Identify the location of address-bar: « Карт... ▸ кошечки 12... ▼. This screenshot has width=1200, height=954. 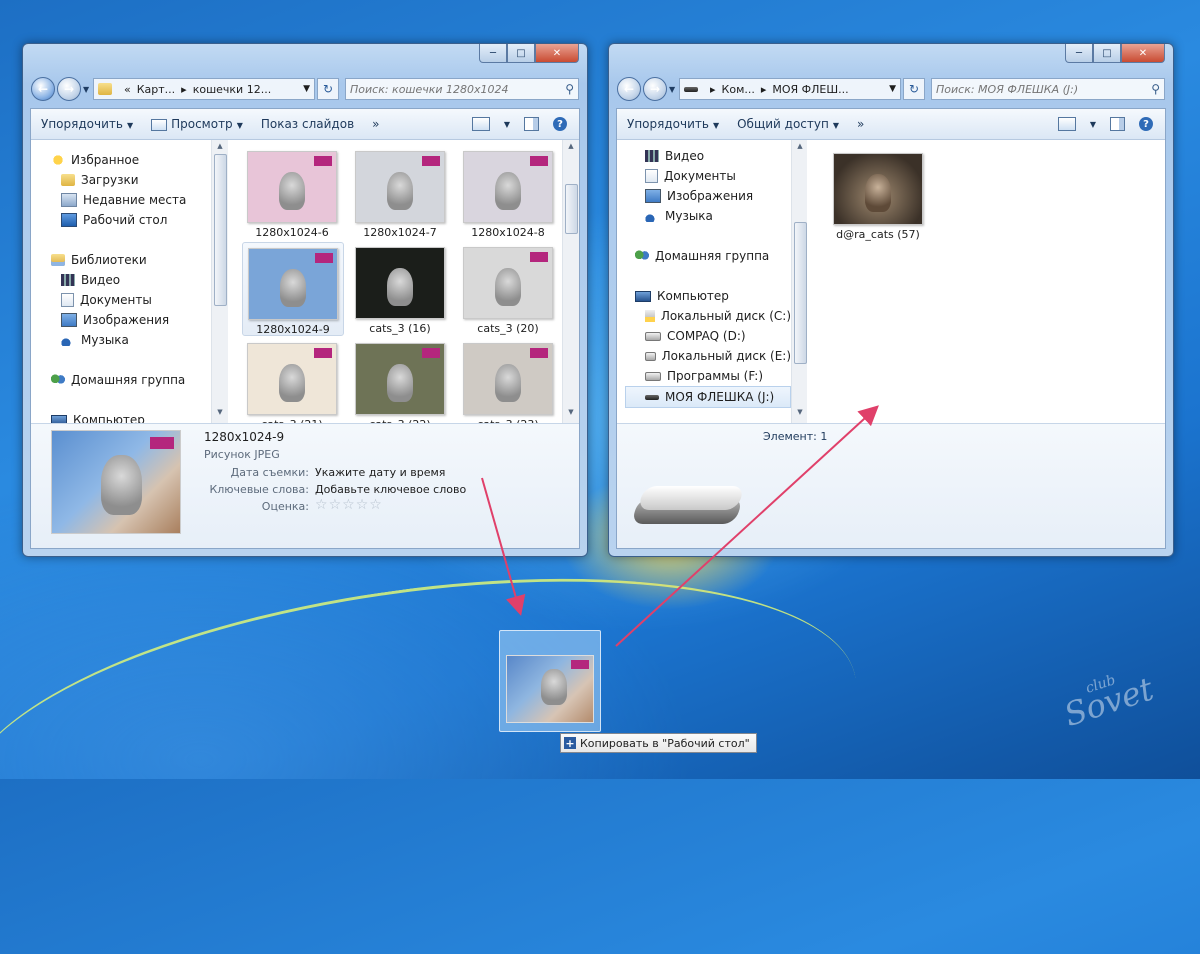
(204, 89).